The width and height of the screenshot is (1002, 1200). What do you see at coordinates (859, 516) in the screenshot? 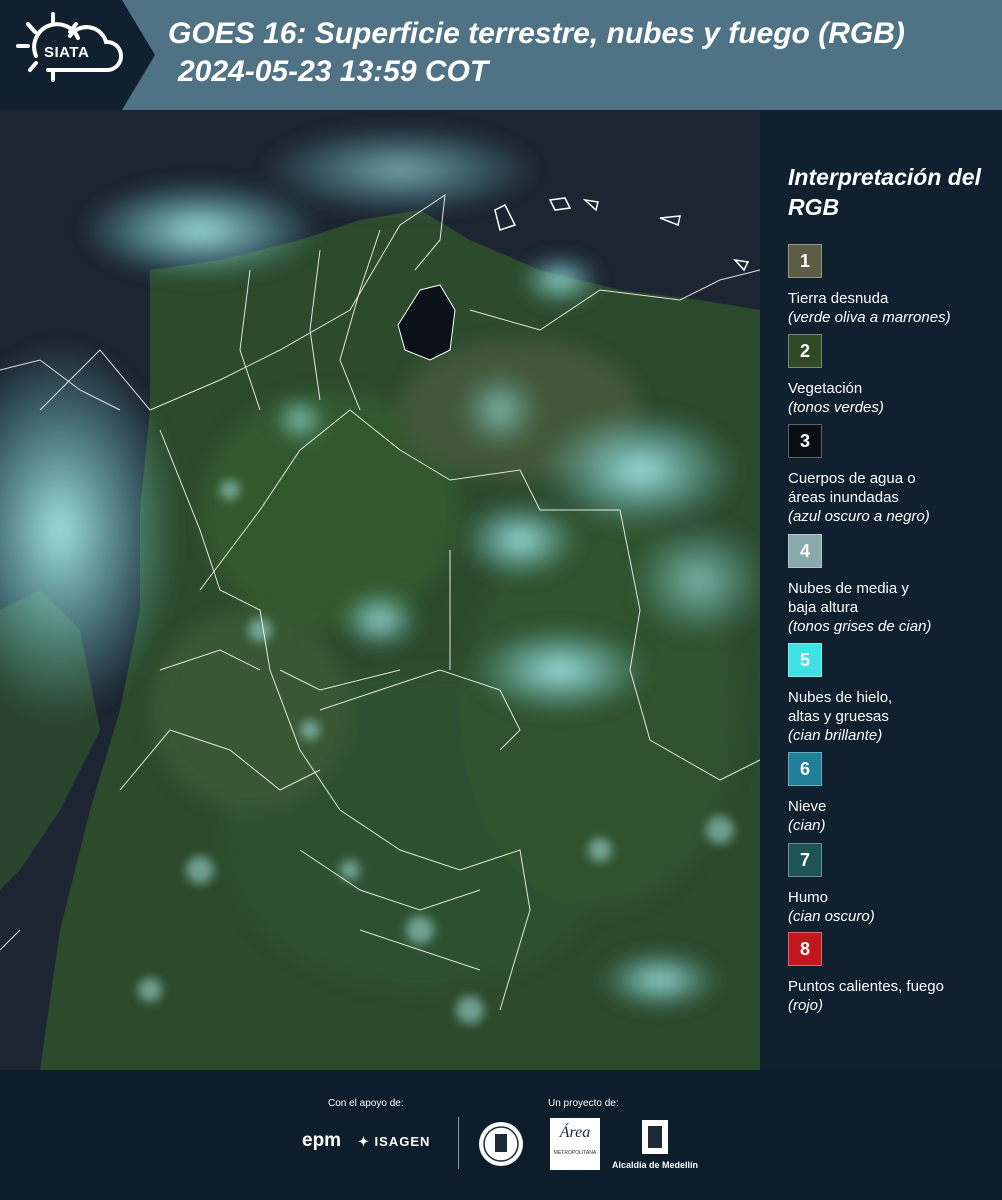
I see `legend-desc: (azul oscuro a negro)` at bounding box center [859, 516].